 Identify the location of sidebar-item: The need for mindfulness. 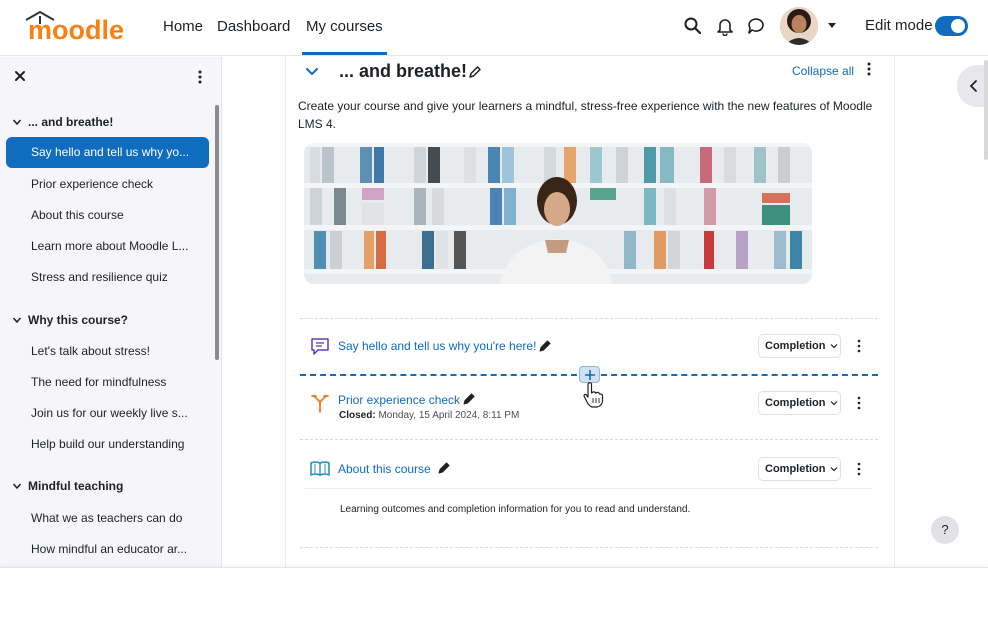
(98, 382).